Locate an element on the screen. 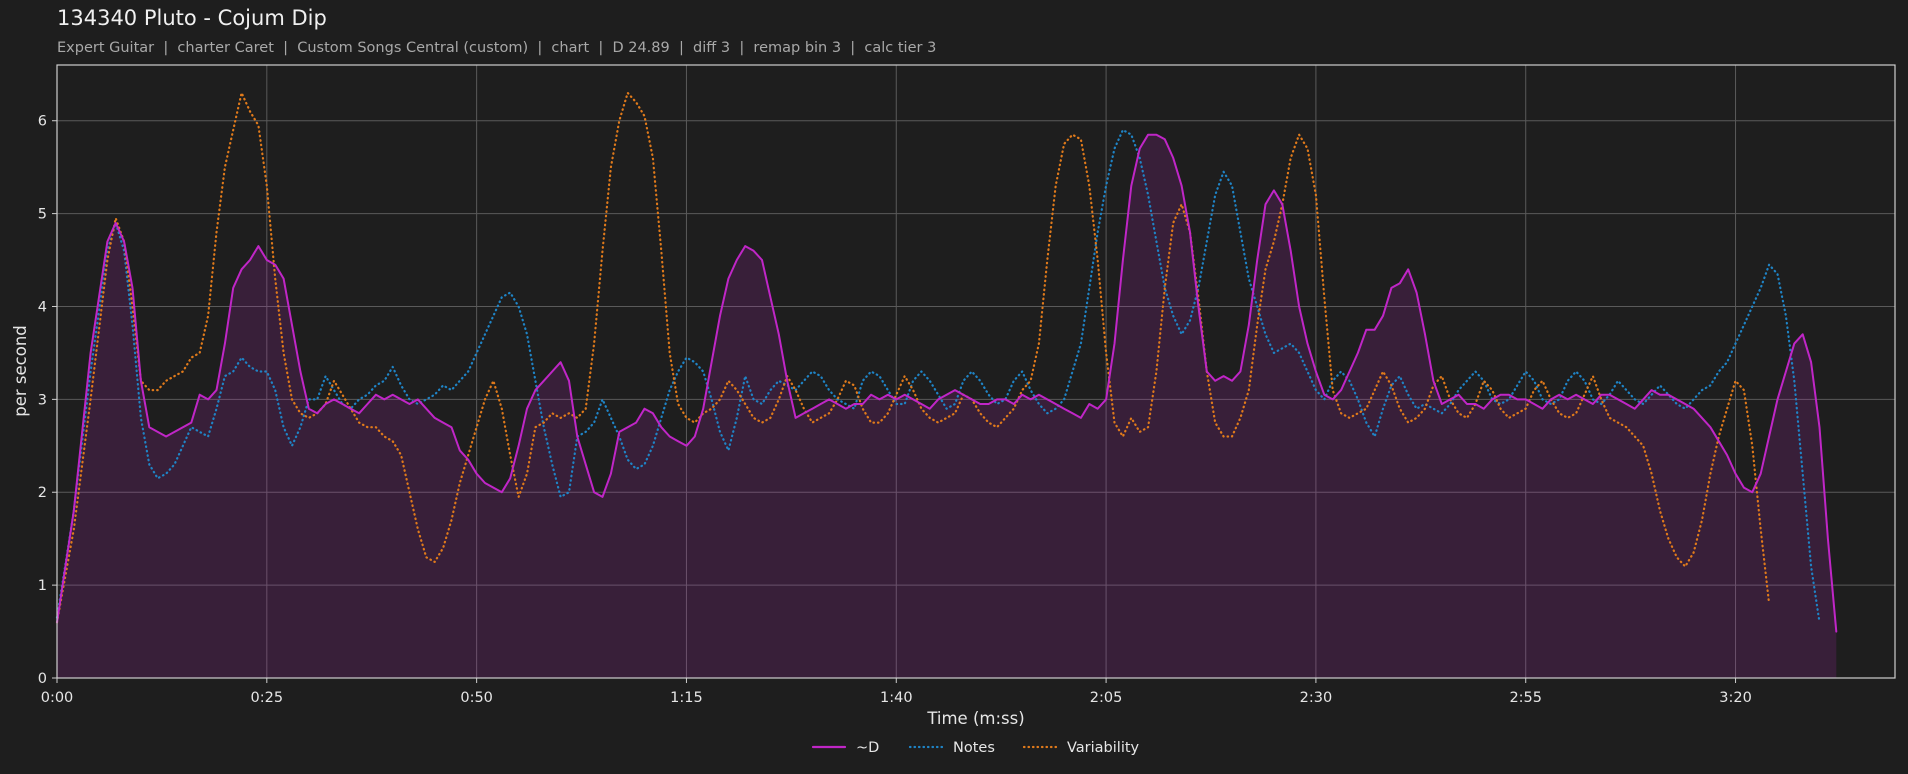 This screenshot has height=774, width=1908. legend-label: ~D is located at coordinates (867, 748).